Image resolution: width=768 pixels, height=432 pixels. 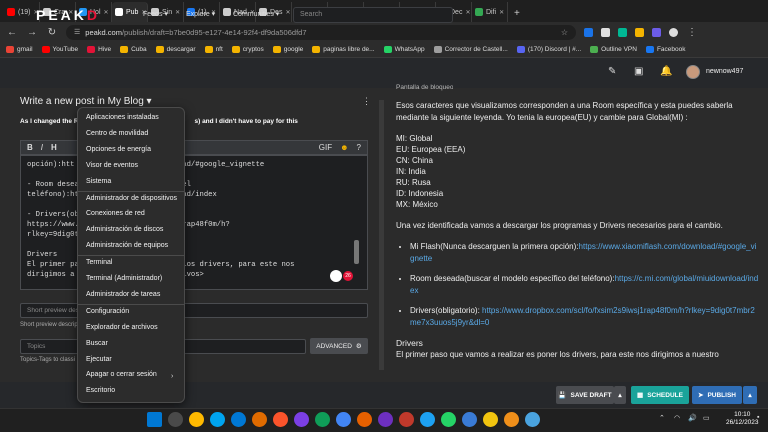 I want to click on bell-icon: 🔔, so click(x=666, y=71).